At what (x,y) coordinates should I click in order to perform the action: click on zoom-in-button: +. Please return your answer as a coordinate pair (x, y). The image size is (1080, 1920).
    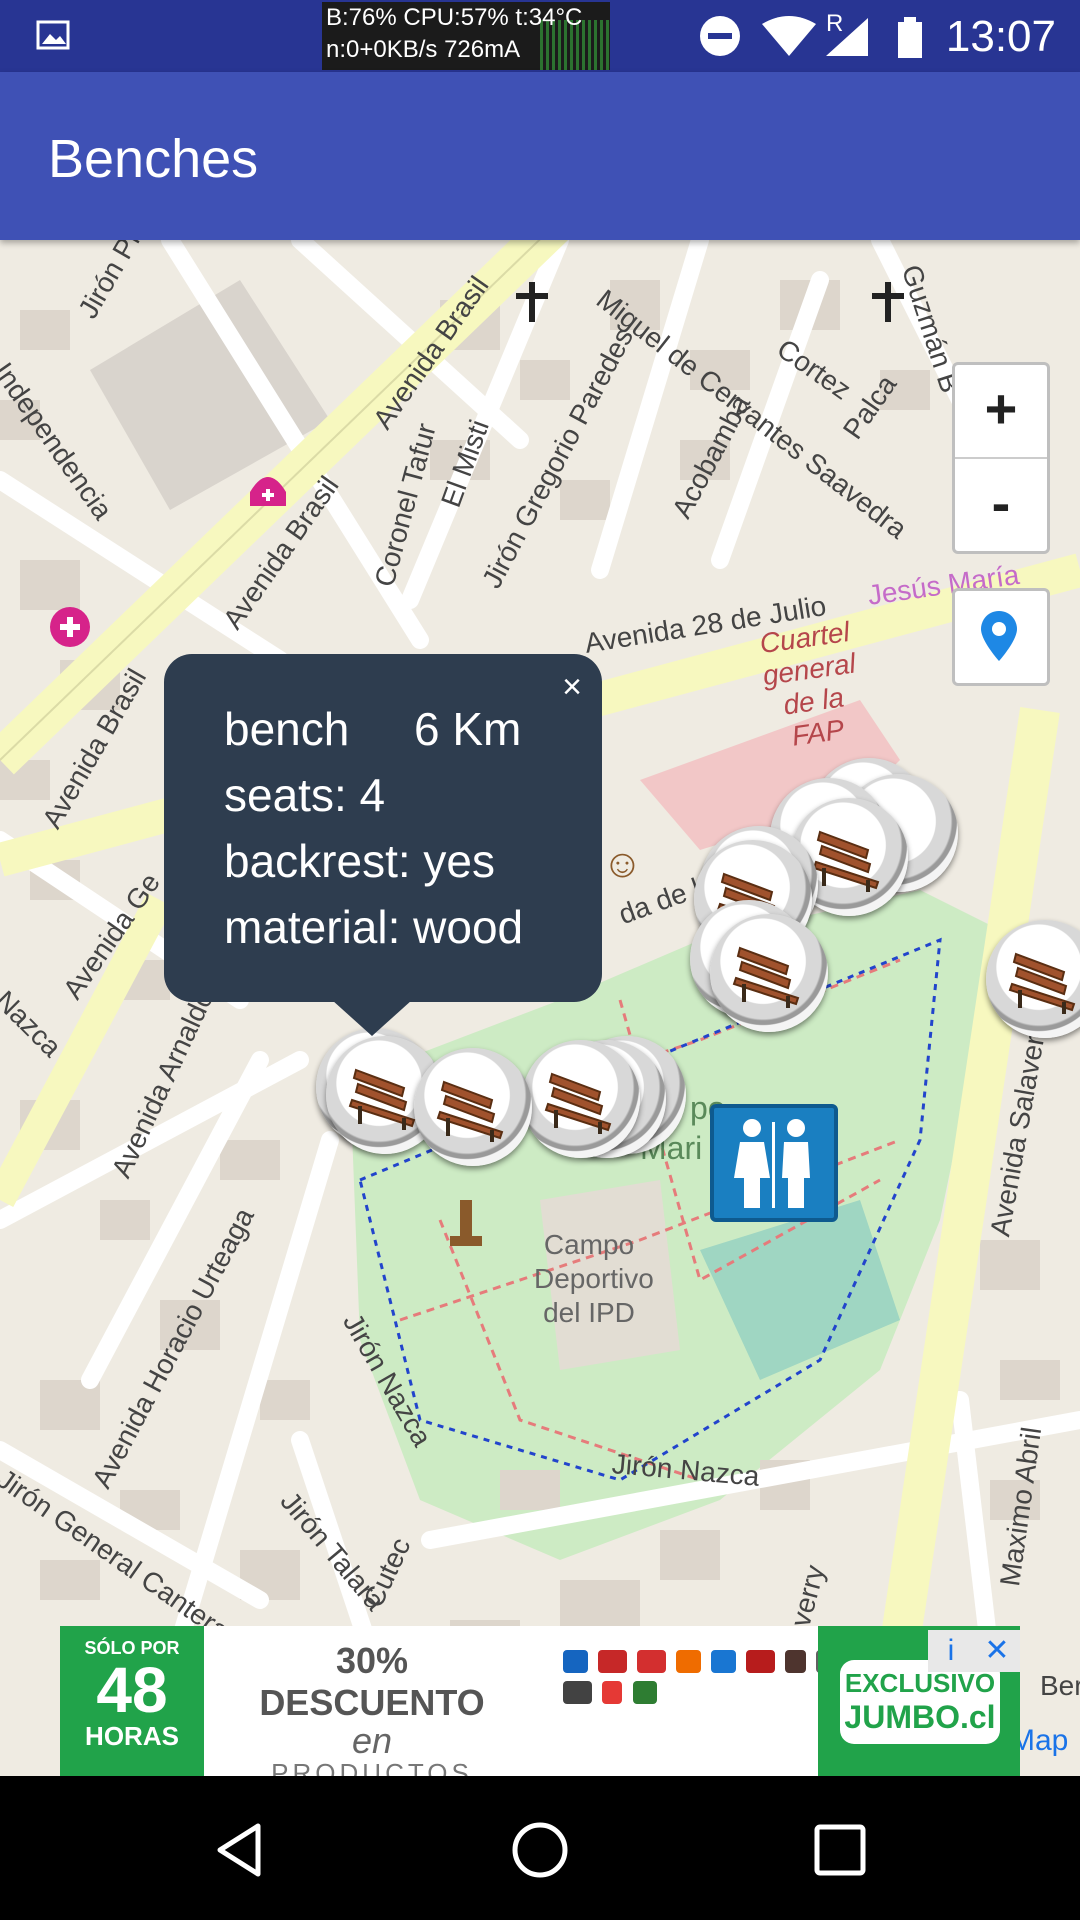
    Looking at the image, I should click on (1001, 411).